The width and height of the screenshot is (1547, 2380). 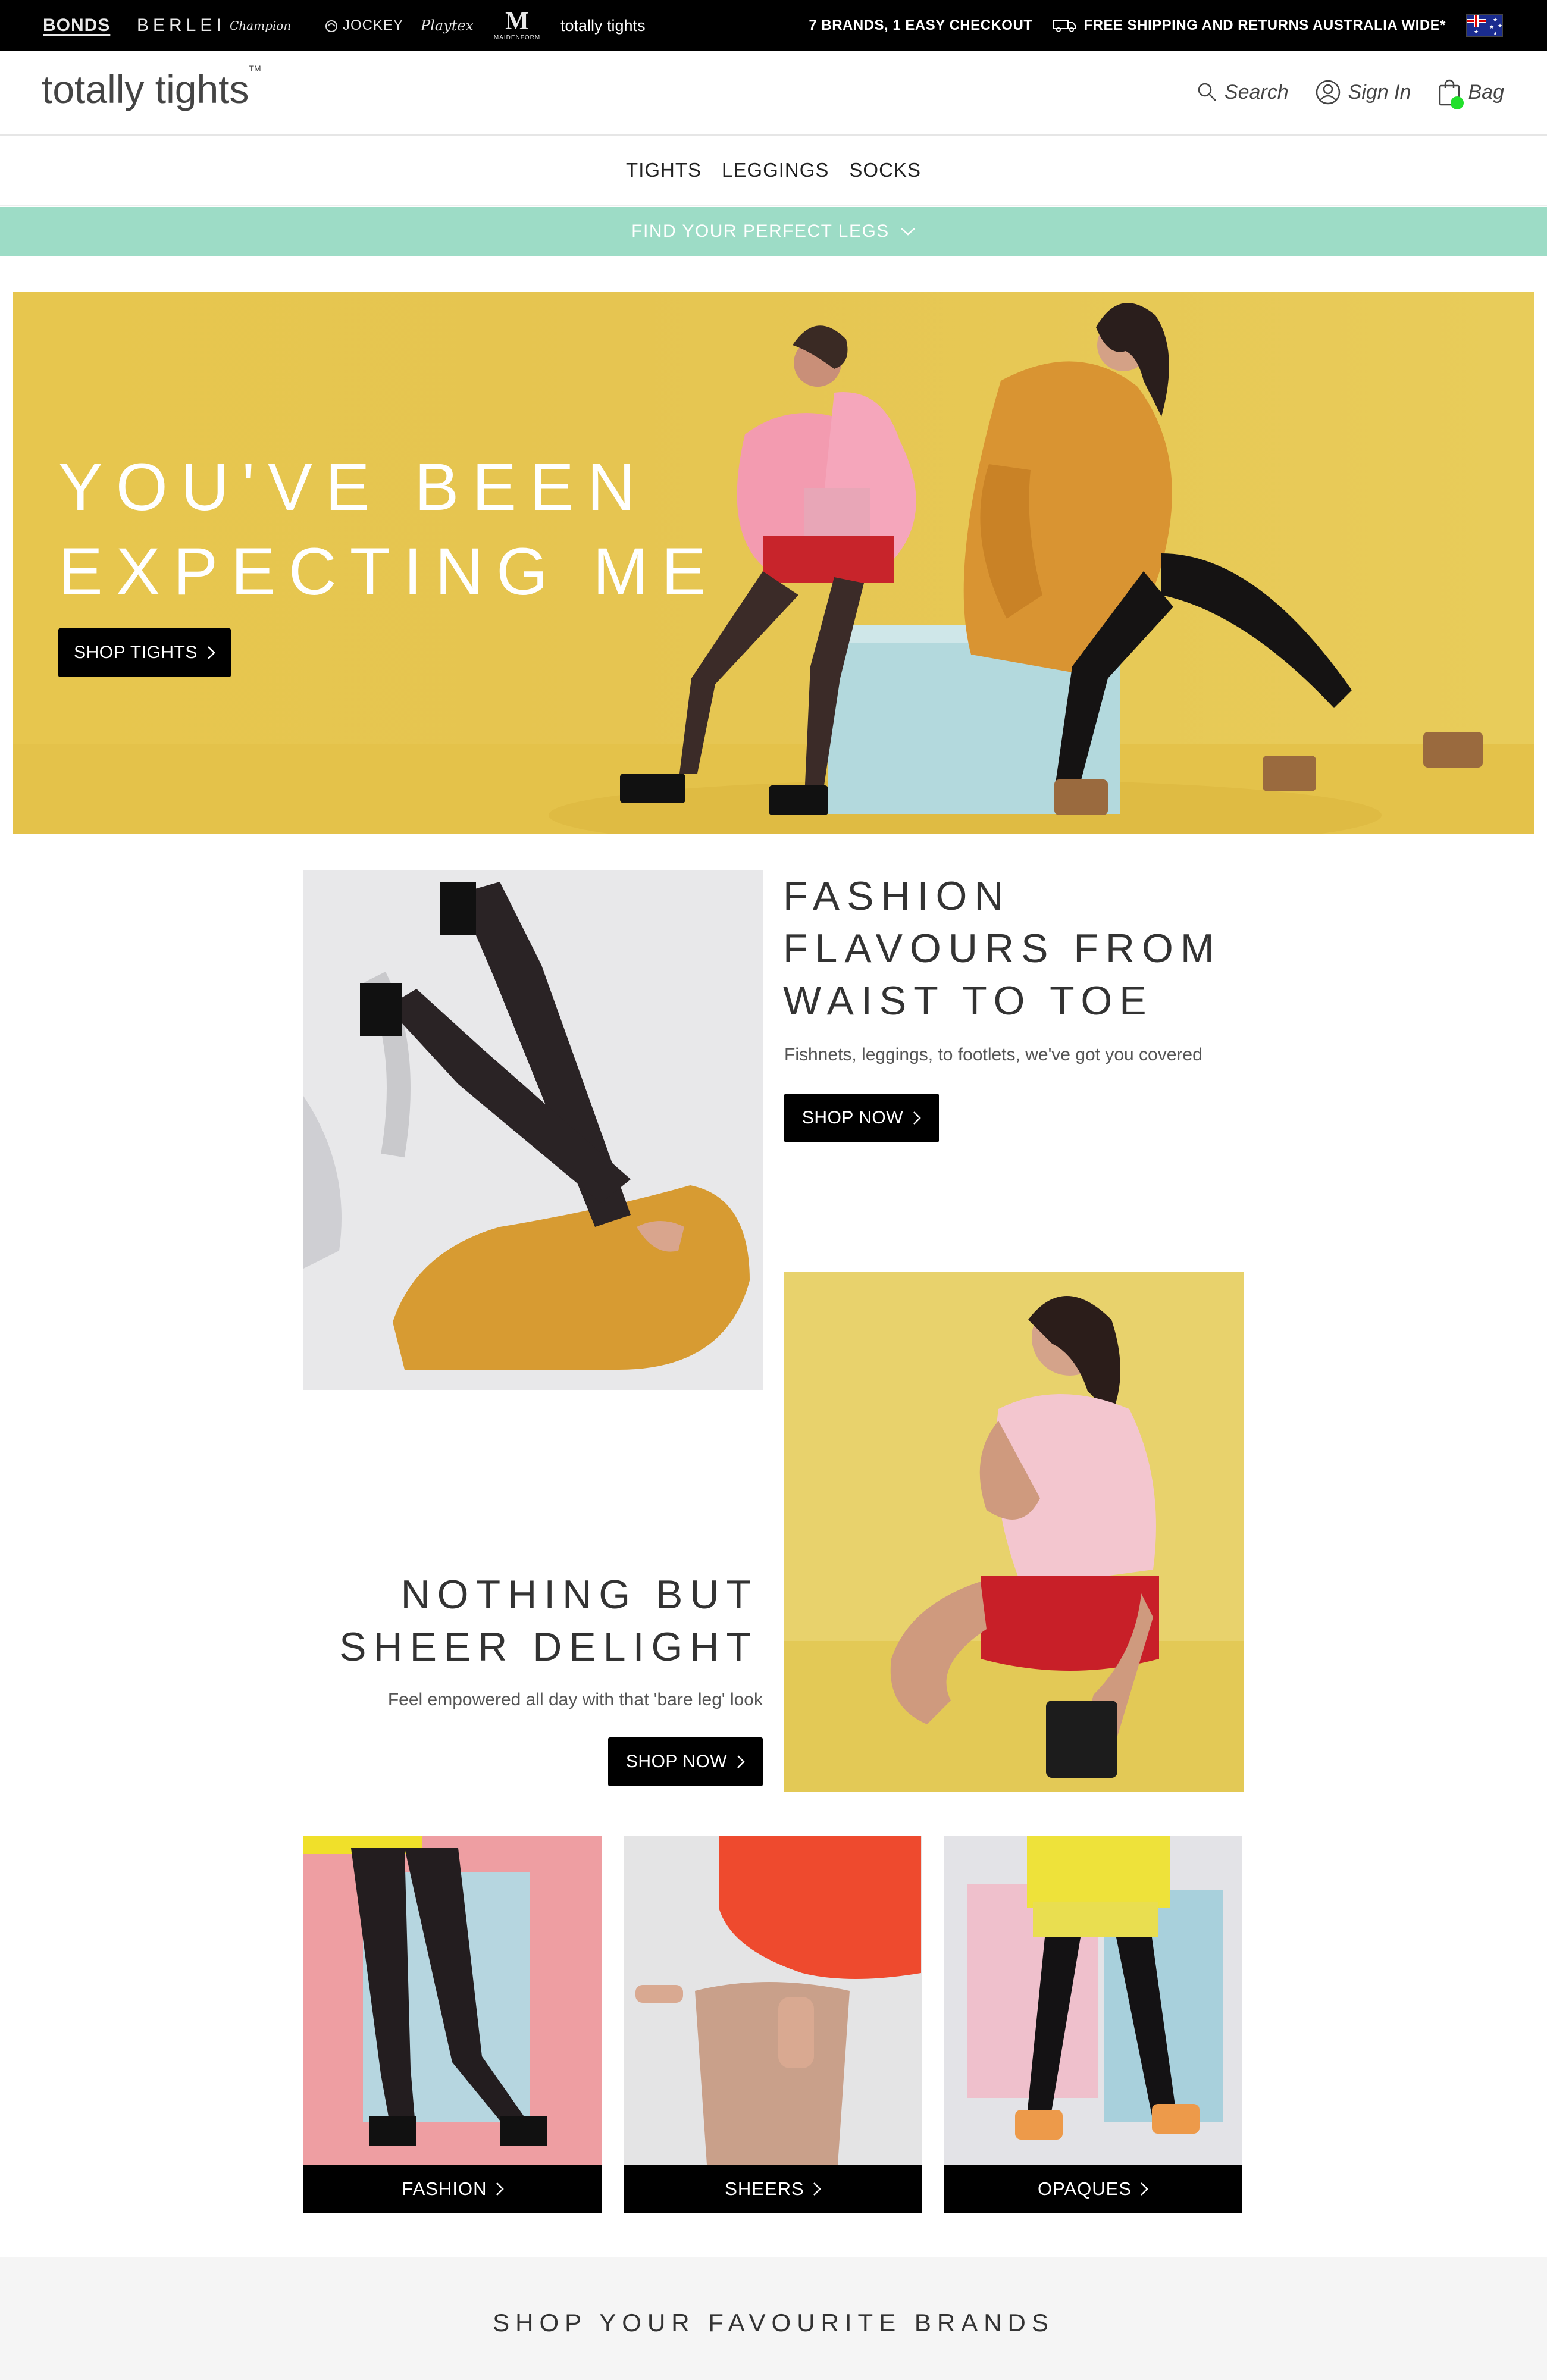 I want to click on sheer-shop-now-button: SHOP NOW, so click(x=685, y=1761).